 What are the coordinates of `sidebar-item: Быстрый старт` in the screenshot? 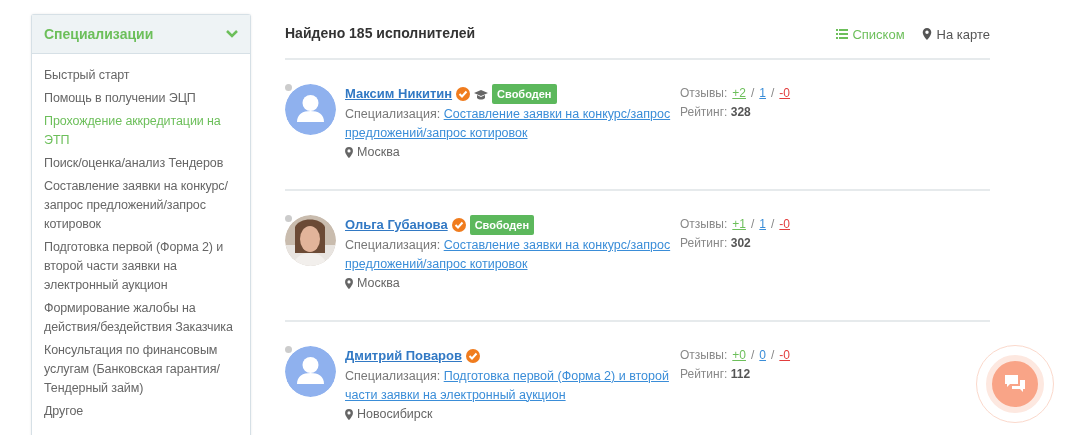 It's located at (142, 75).